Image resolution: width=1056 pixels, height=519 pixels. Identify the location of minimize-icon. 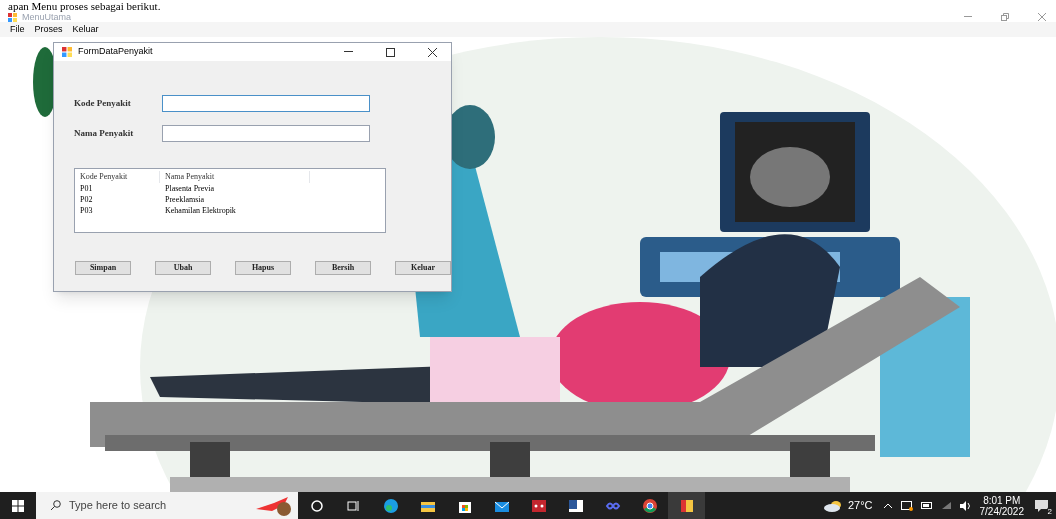
(348, 52).